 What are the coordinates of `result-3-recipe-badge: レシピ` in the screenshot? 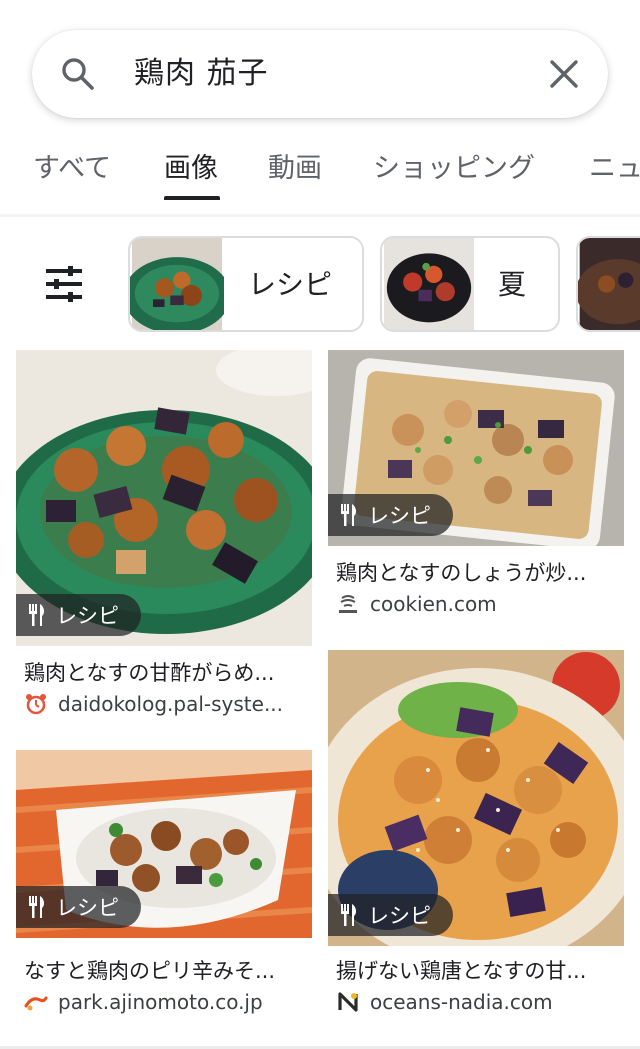 It's located at (78, 907).